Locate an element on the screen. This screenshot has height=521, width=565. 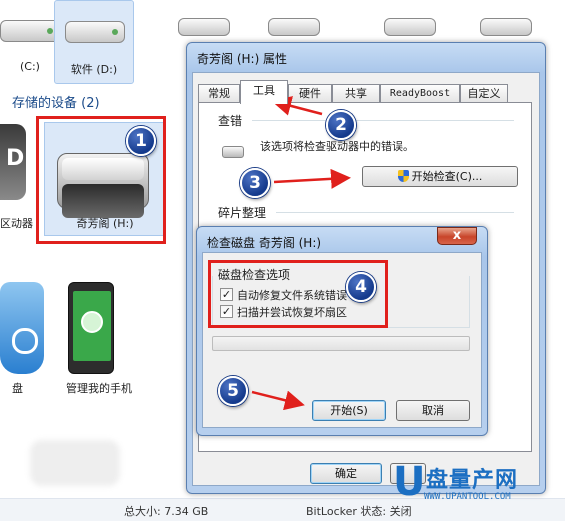
watermark-name: 盘量产网 is located at coordinates (472, 480).